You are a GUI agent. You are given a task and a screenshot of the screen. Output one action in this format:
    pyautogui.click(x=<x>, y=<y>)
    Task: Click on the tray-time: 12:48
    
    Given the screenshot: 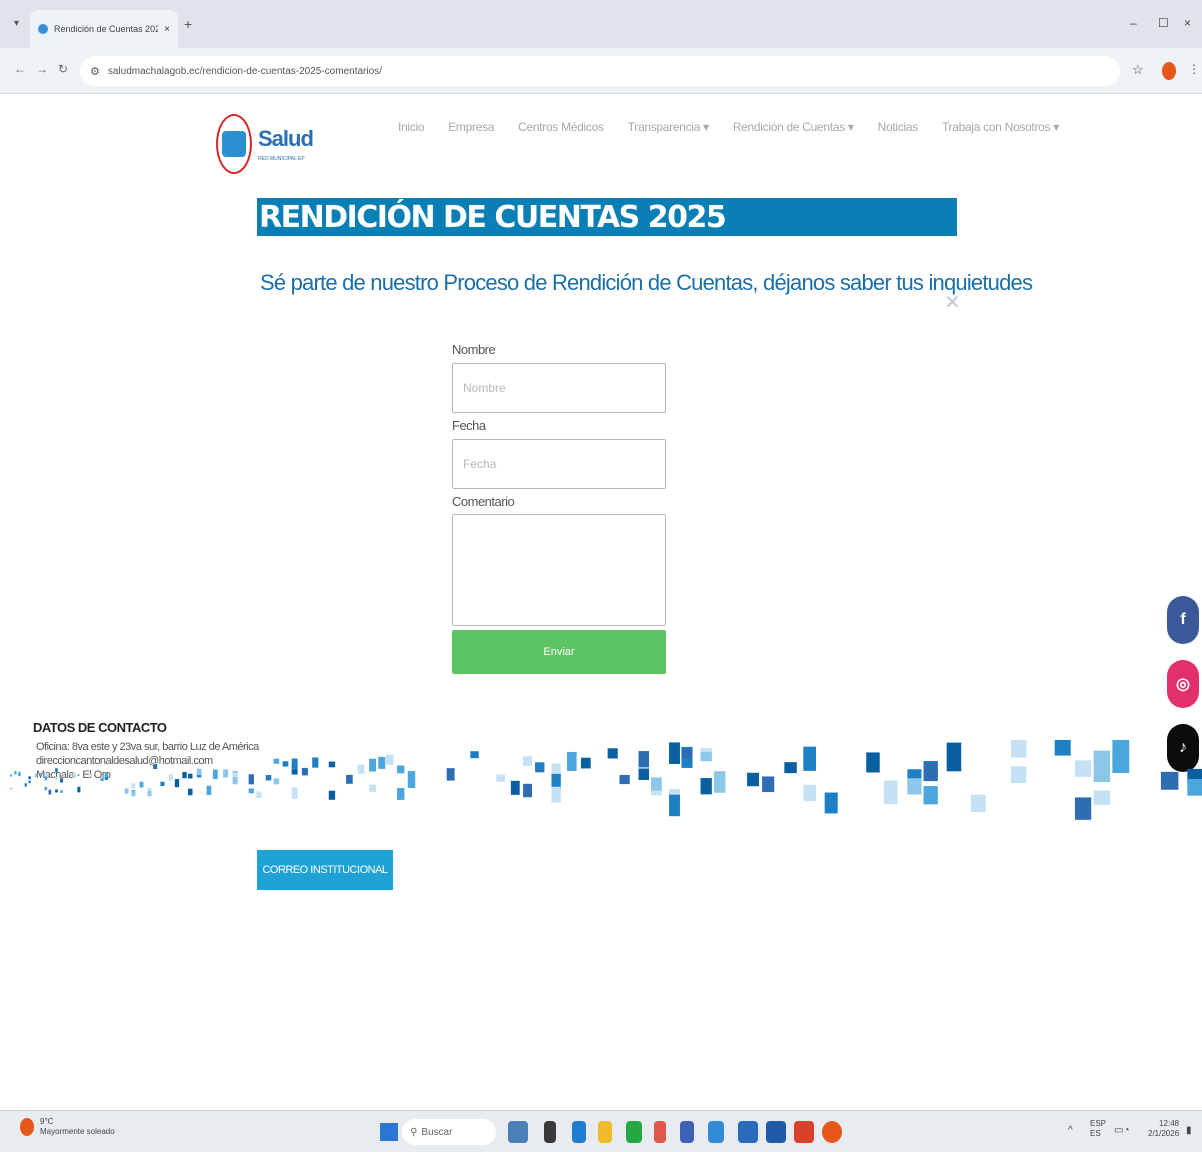 What is the action you would take?
    pyautogui.click(x=1169, y=1123)
    